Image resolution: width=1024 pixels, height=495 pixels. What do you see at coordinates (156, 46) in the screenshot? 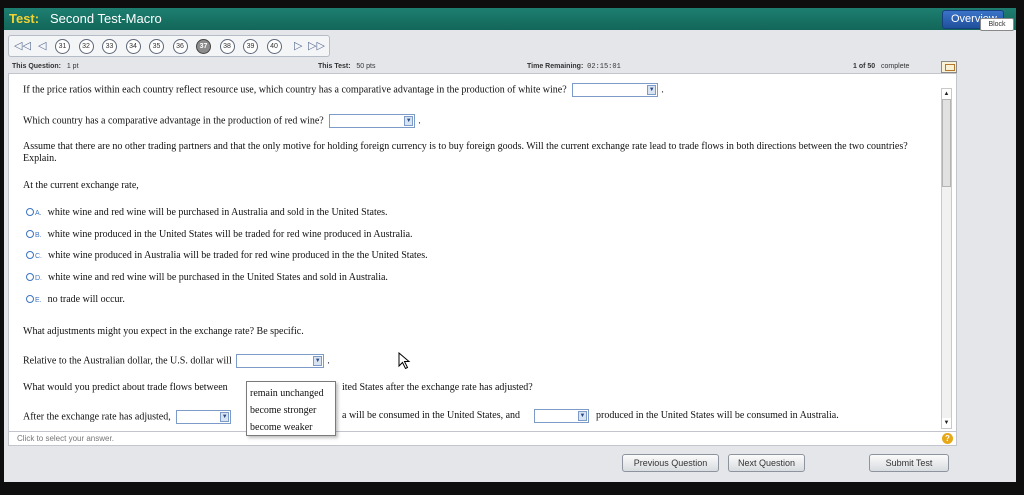
I see `question-number-35: 35` at bounding box center [156, 46].